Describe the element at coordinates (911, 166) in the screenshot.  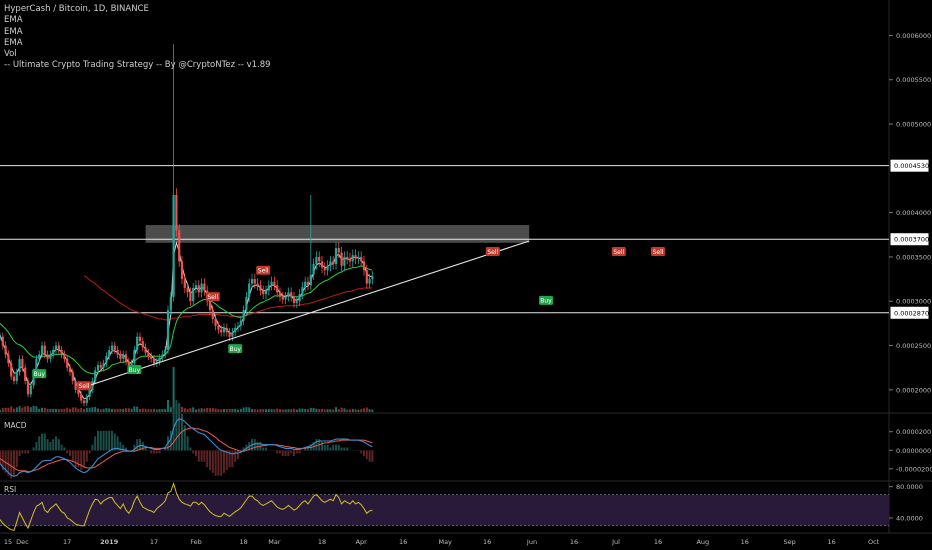
I see `price-level-label: 0.0004530` at that location.